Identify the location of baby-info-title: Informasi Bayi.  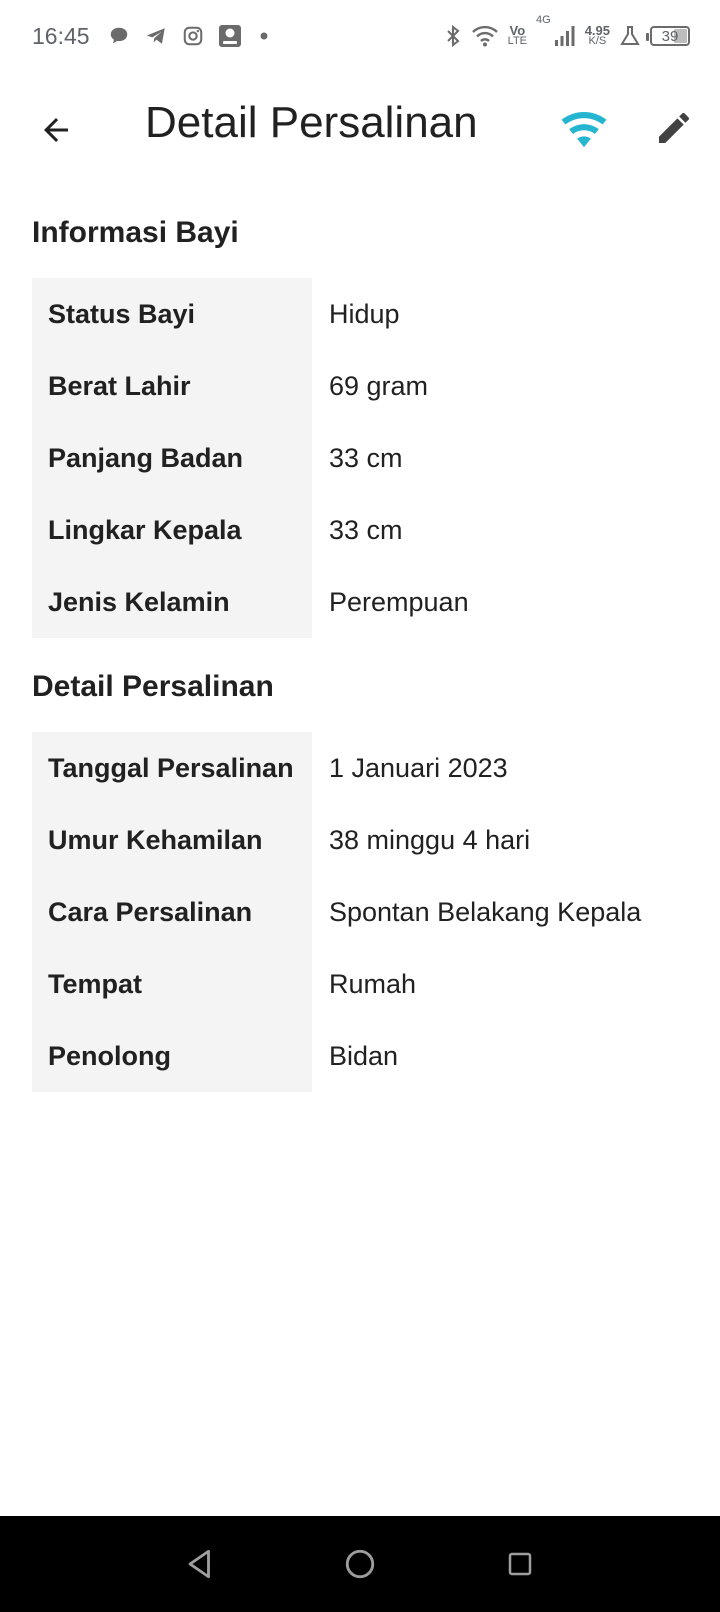
(135, 232).